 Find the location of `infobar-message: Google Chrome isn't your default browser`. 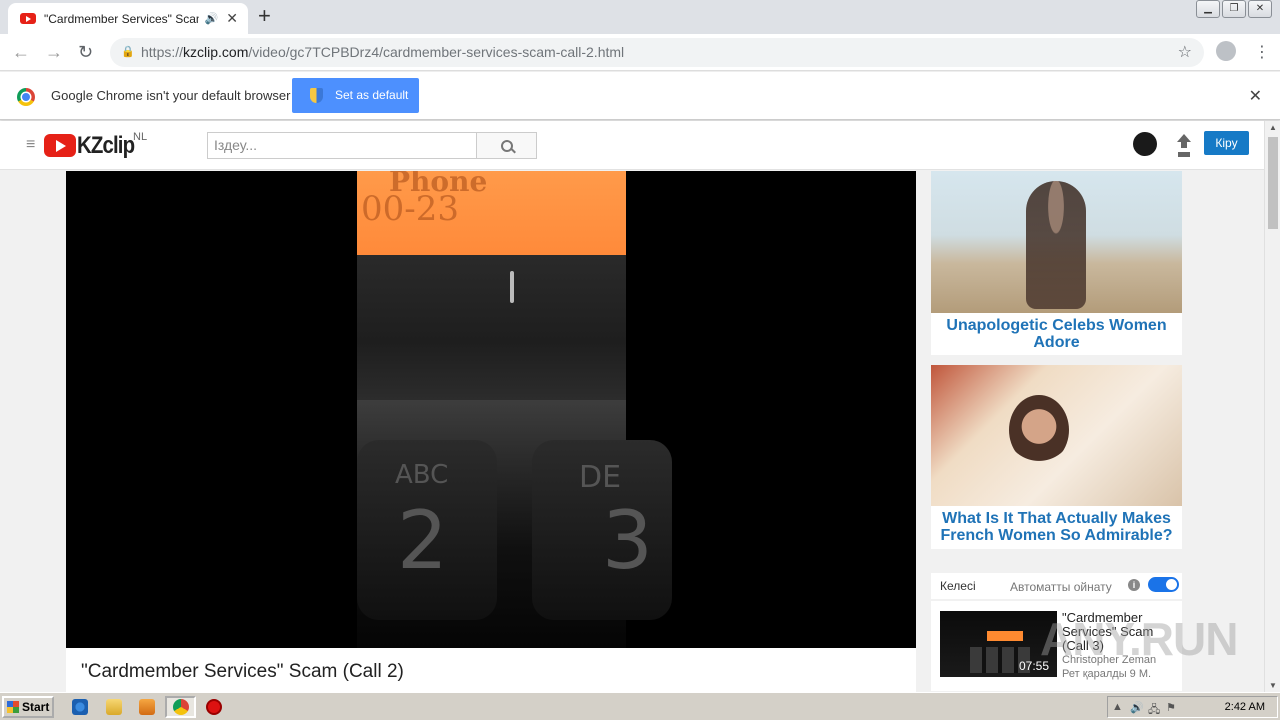

infobar-message: Google Chrome isn't your default browser is located at coordinates (171, 95).